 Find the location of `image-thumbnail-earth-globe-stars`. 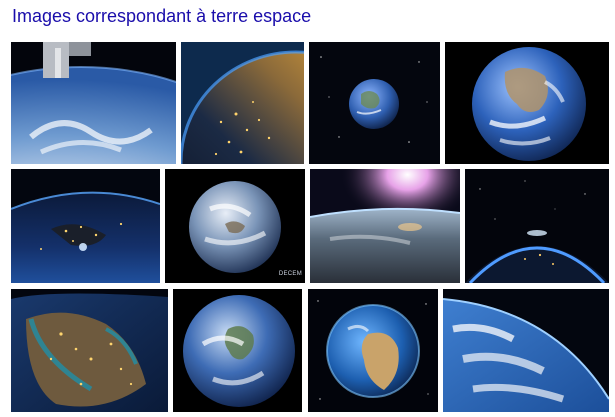

image-thumbnail-earth-globe-stars is located at coordinates (374, 103).